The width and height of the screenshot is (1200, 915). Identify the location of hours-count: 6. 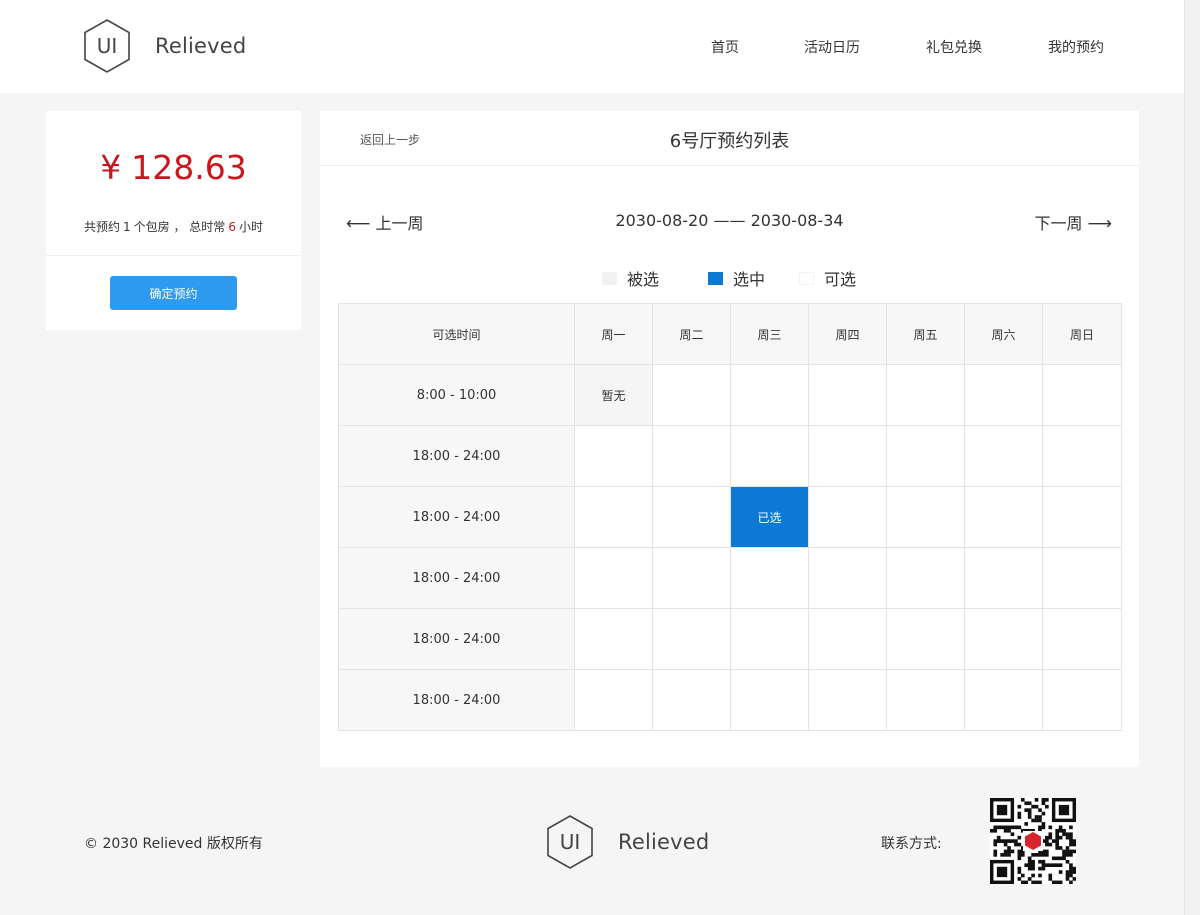
(232, 227).